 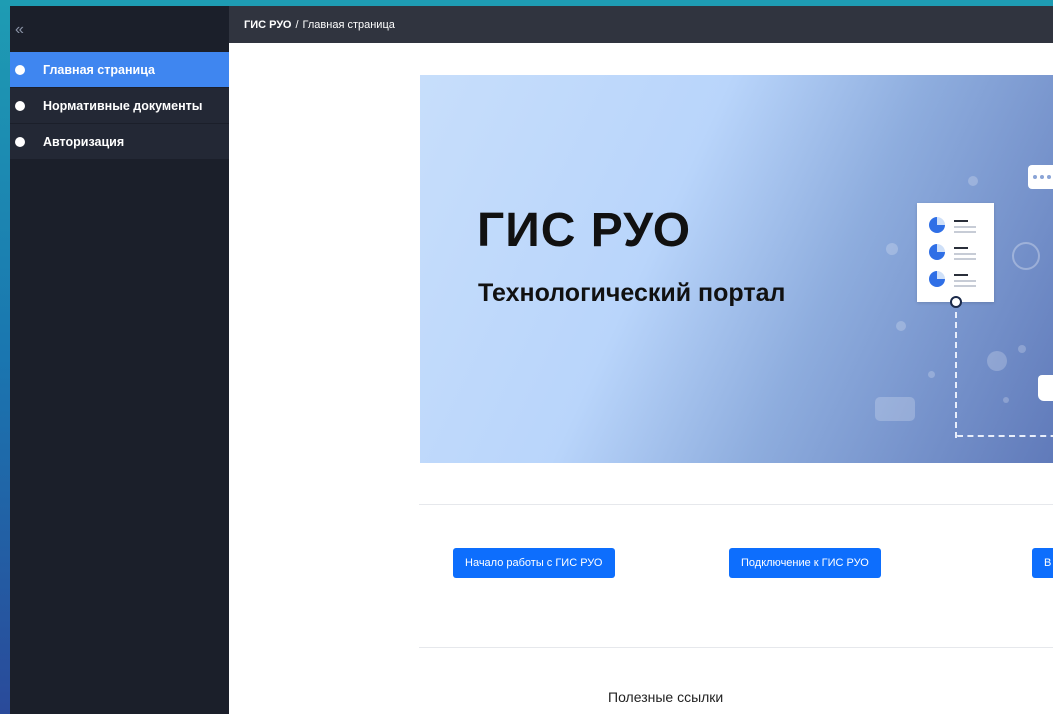 What do you see at coordinates (1045, 388) in the screenshot?
I see `device-illustration` at bounding box center [1045, 388].